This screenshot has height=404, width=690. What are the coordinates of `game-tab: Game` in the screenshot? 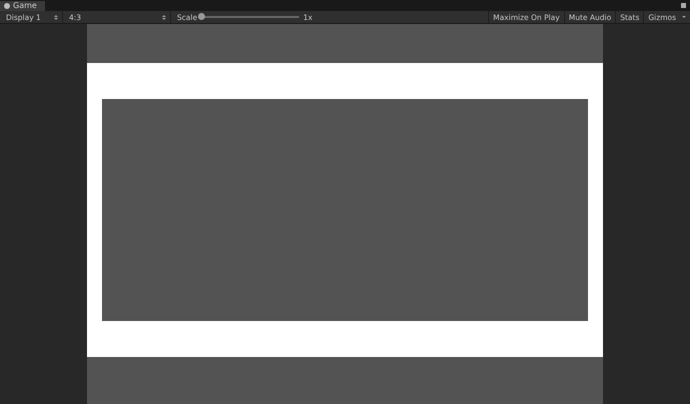 It's located at (22, 6).